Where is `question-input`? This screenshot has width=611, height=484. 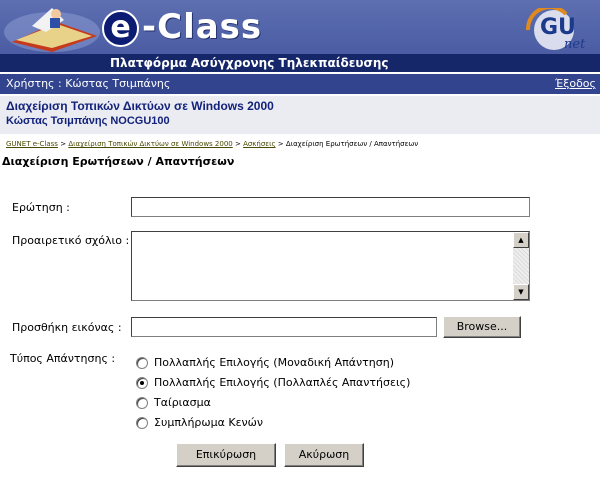 question-input is located at coordinates (330, 207).